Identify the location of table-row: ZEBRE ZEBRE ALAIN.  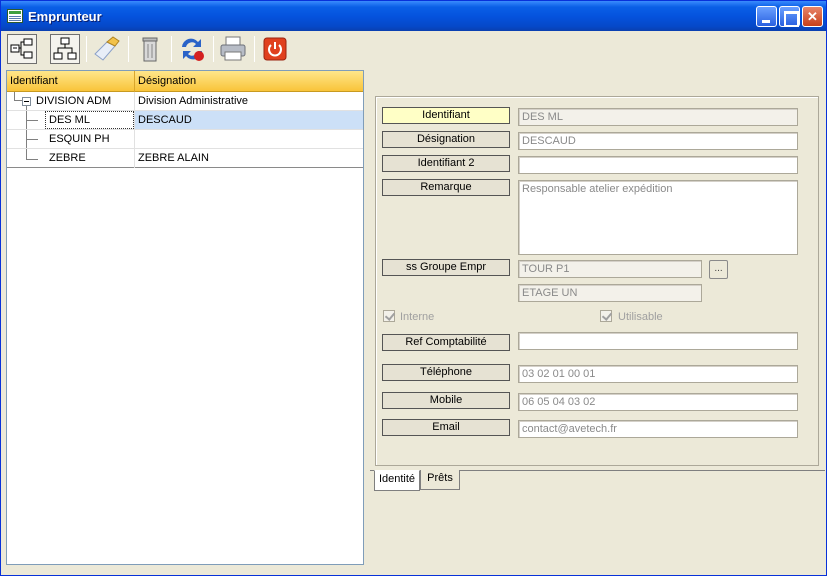
(185, 158).